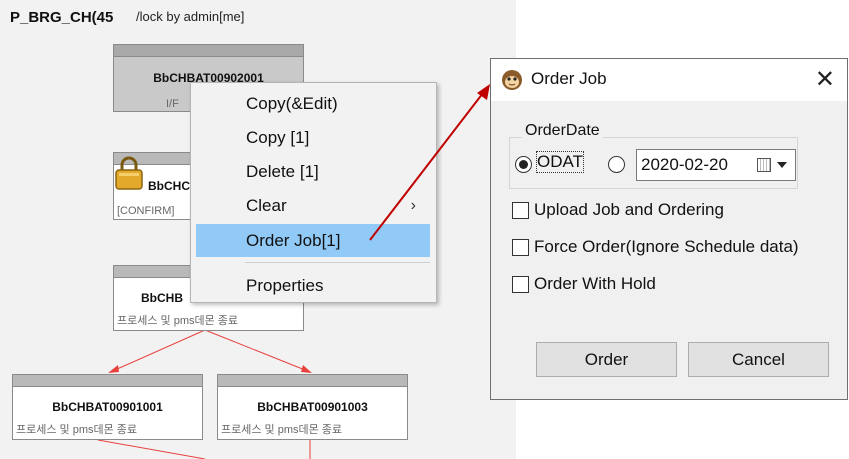  I want to click on menu-item-clear: Clear ›, so click(313, 205).